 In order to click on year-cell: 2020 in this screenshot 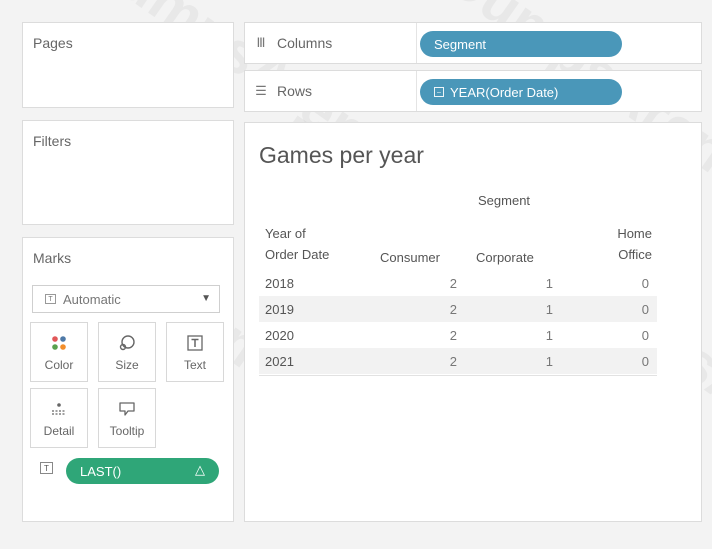, I will do `click(279, 335)`.